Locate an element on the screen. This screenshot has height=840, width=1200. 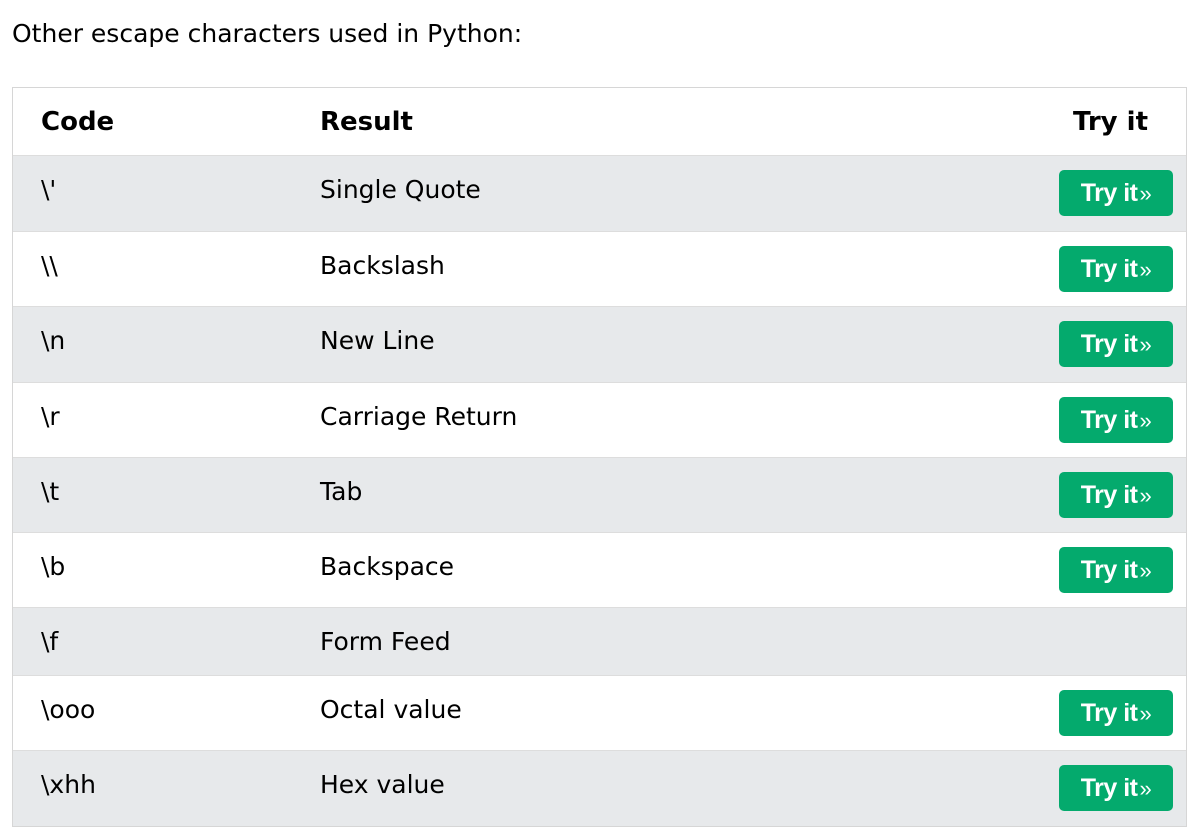
table-row: \t Tab Try it» is located at coordinates (599, 495).